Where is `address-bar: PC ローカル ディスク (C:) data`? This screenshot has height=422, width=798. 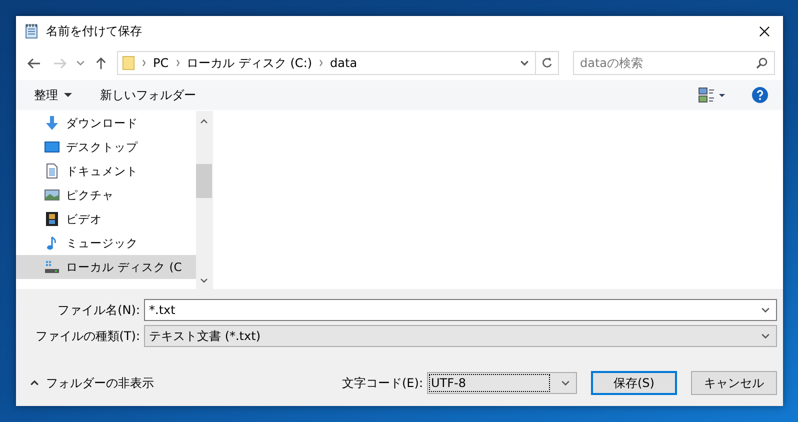 address-bar: PC ローカル ディスク (C:) data is located at coordinates (326, 63).